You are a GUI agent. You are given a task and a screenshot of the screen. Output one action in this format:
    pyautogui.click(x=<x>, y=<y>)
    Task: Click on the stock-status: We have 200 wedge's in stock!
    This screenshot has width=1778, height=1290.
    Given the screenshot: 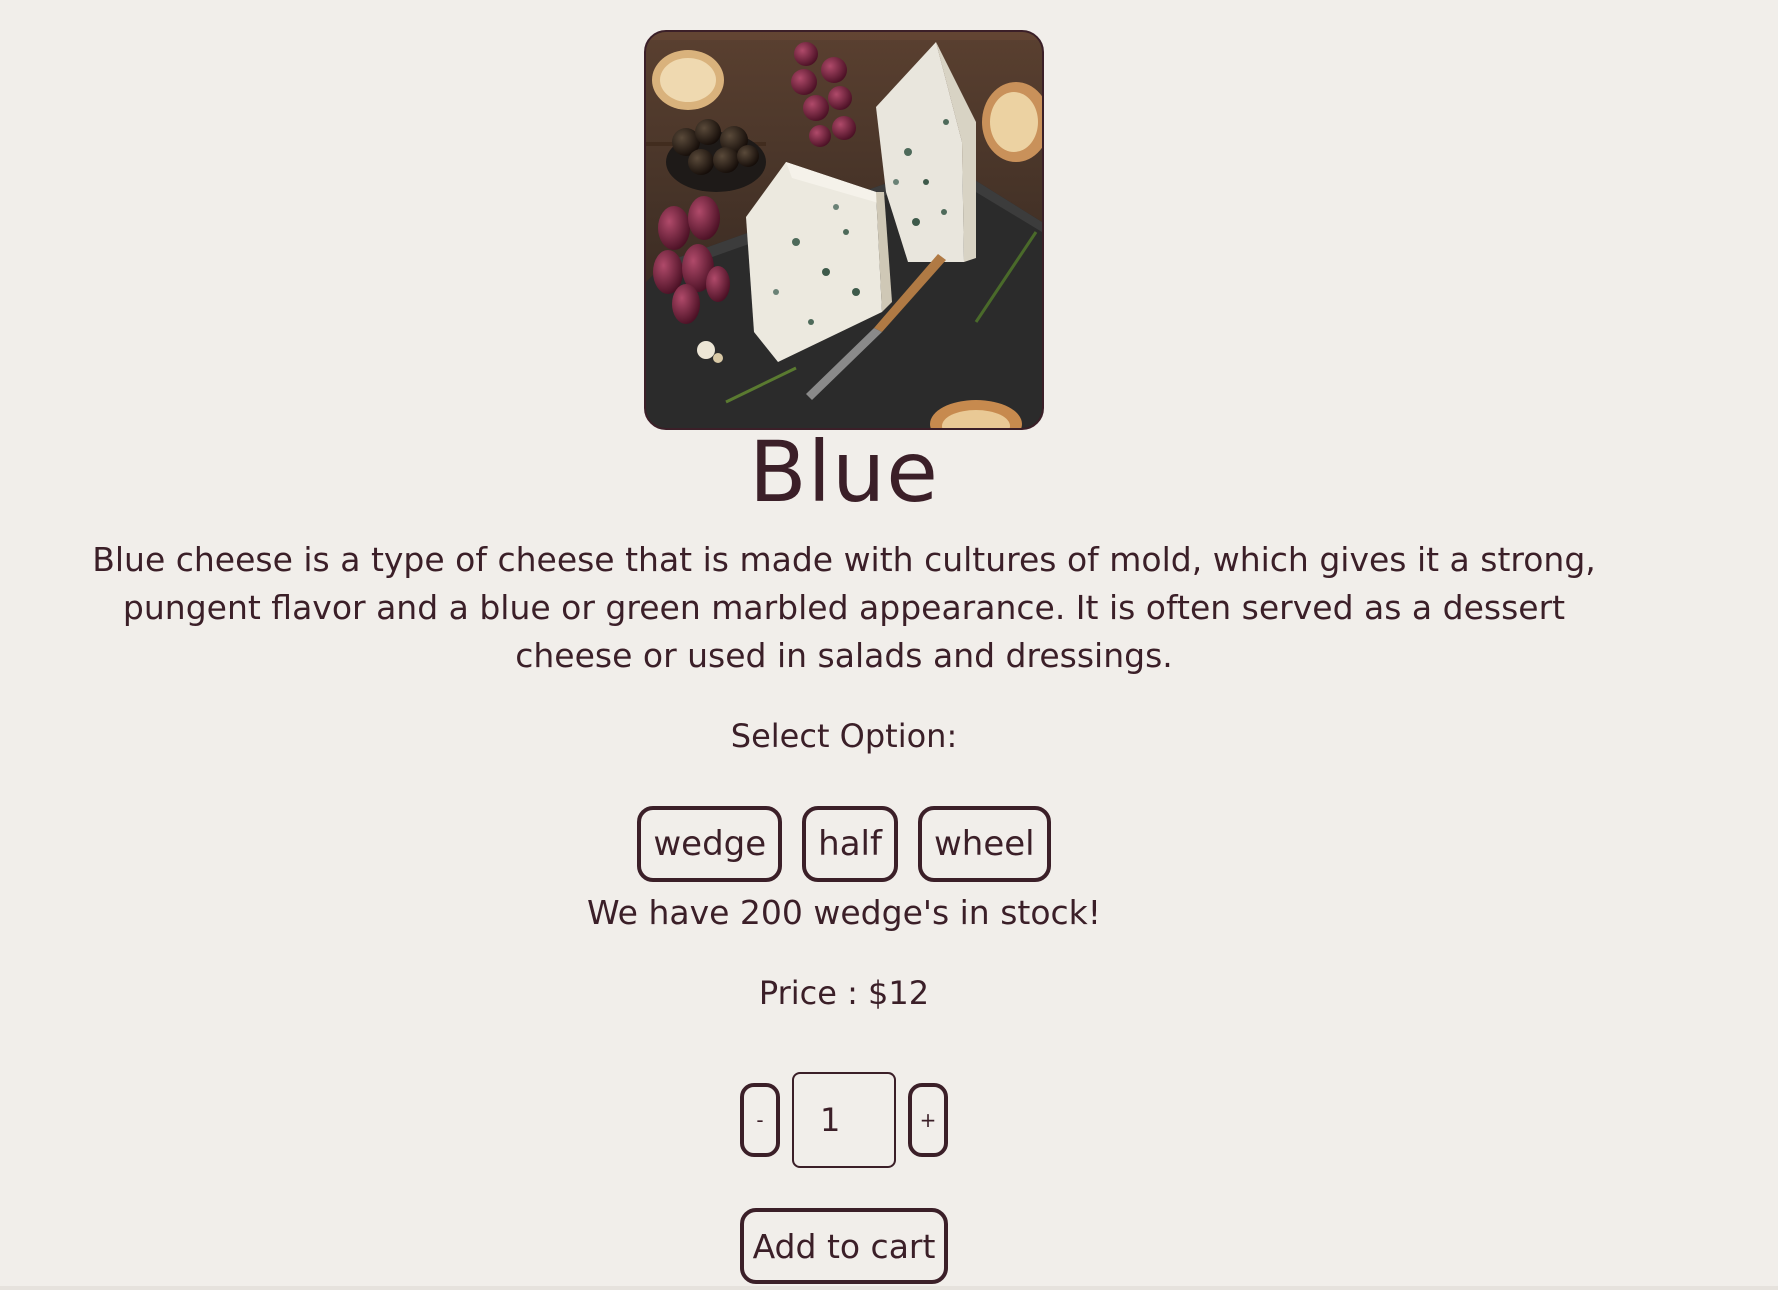 What is the action you would take?
    pyautogui.click(x=844, y=912)
    